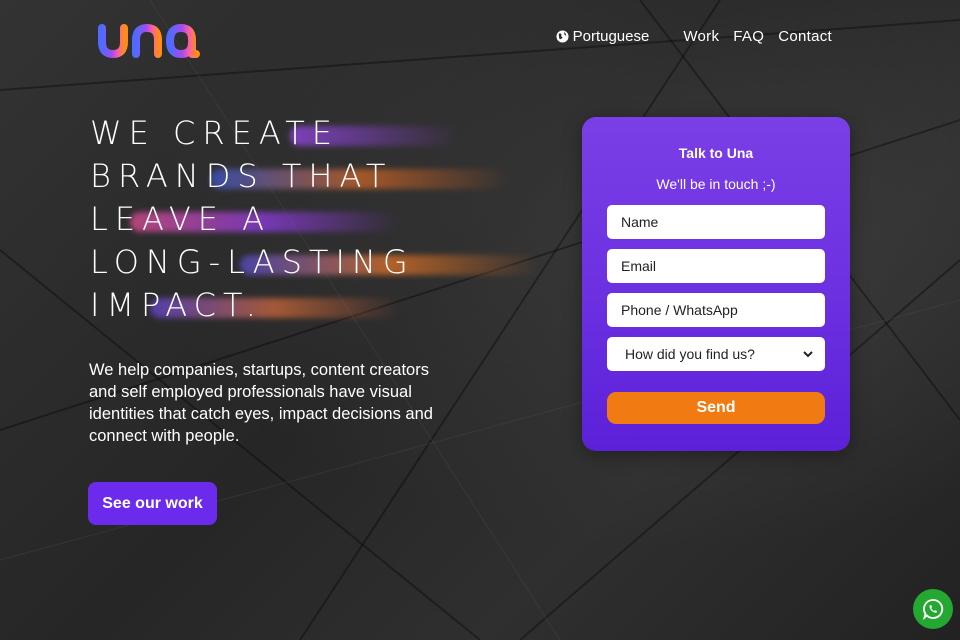  Describe the element at coordinates (149, 38) in the screenshot. I see `una-logo` at that location.